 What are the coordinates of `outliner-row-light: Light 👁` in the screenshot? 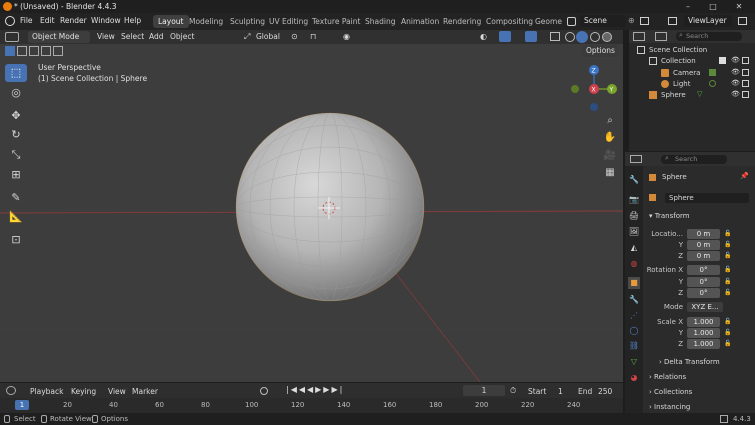 It's located at (692, 84).